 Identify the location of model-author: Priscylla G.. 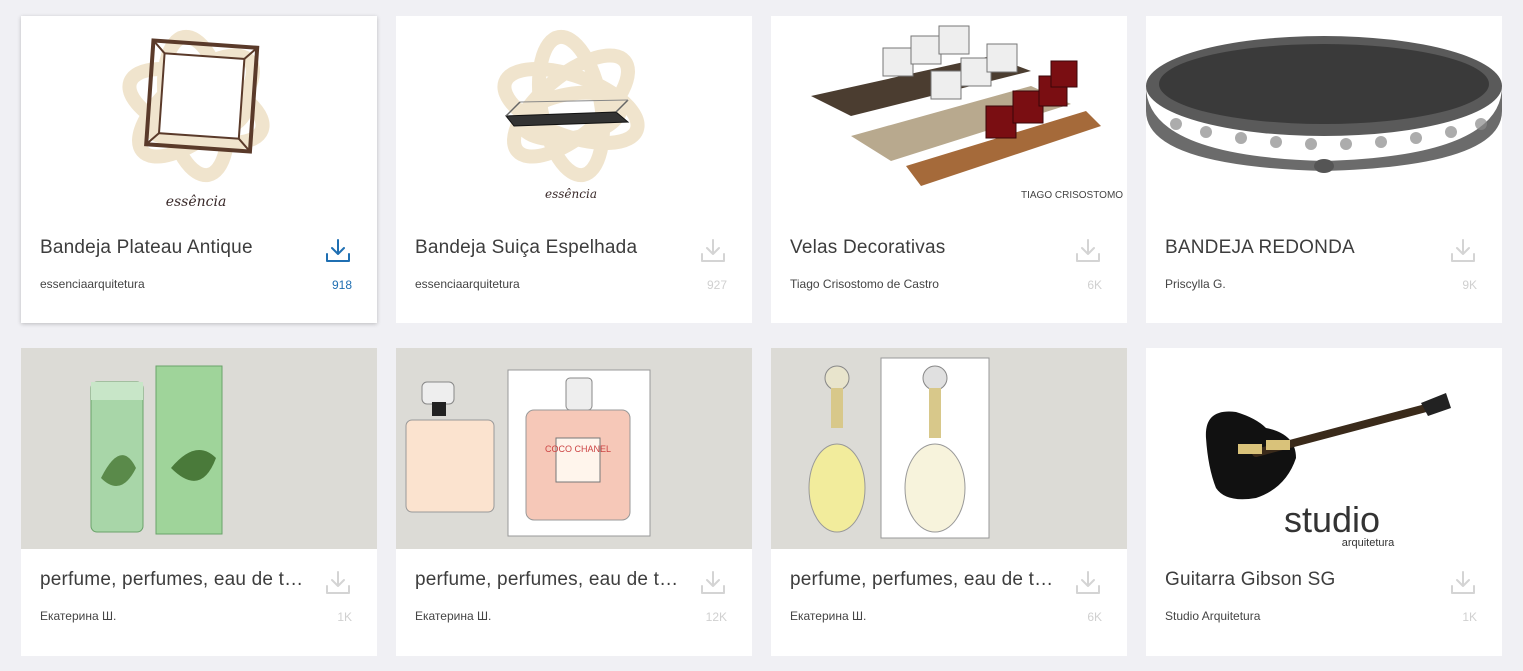
(1290, 284).